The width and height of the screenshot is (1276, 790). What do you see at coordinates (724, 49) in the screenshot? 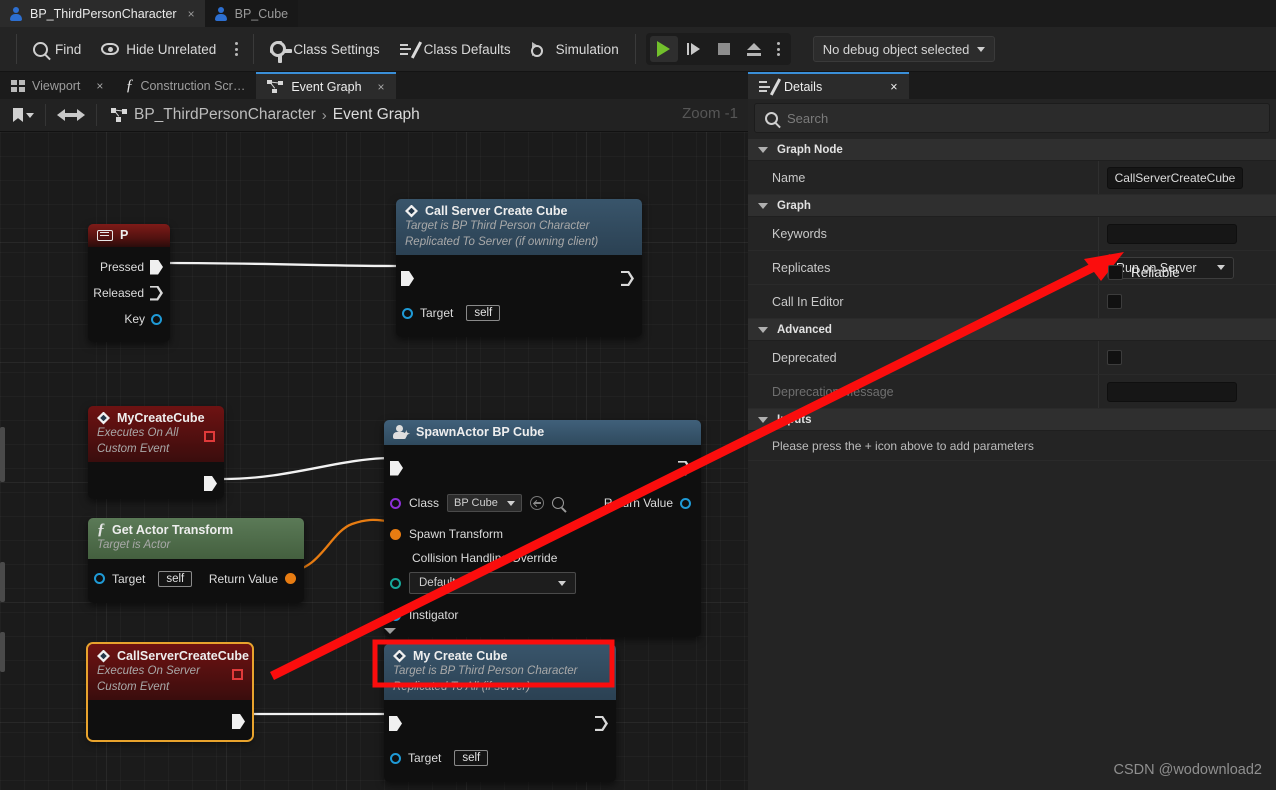
I see `stop-button` at bounding box center [724, 49].